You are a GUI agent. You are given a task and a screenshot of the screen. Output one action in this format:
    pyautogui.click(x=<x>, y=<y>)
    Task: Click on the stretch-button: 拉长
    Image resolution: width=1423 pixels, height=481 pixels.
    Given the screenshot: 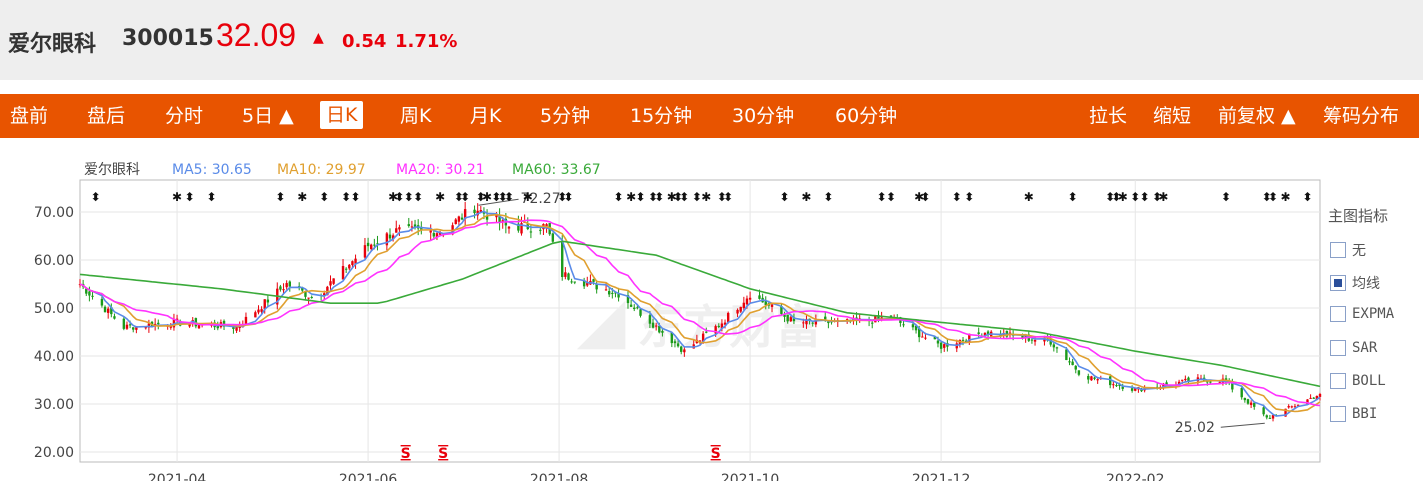 What is the action you would take?
    pyautogui.click(x=1108, y=116)
    